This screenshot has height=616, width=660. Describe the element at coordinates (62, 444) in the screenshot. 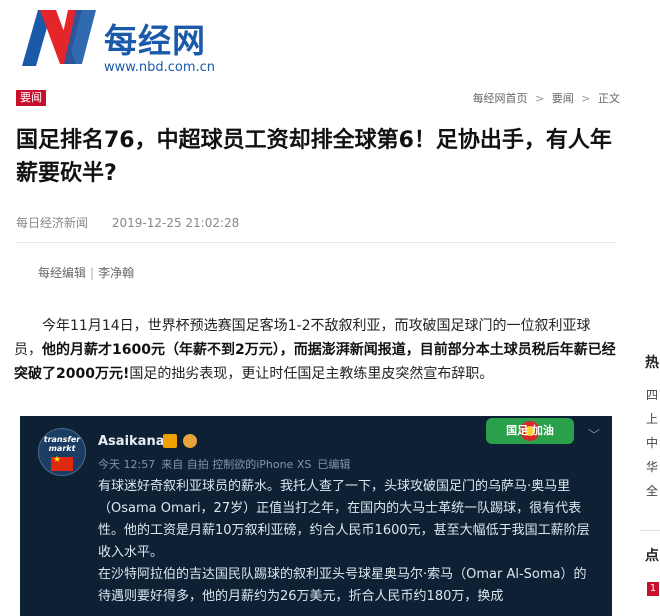

I see `avatar-logo-text: transfer markt` at that location.